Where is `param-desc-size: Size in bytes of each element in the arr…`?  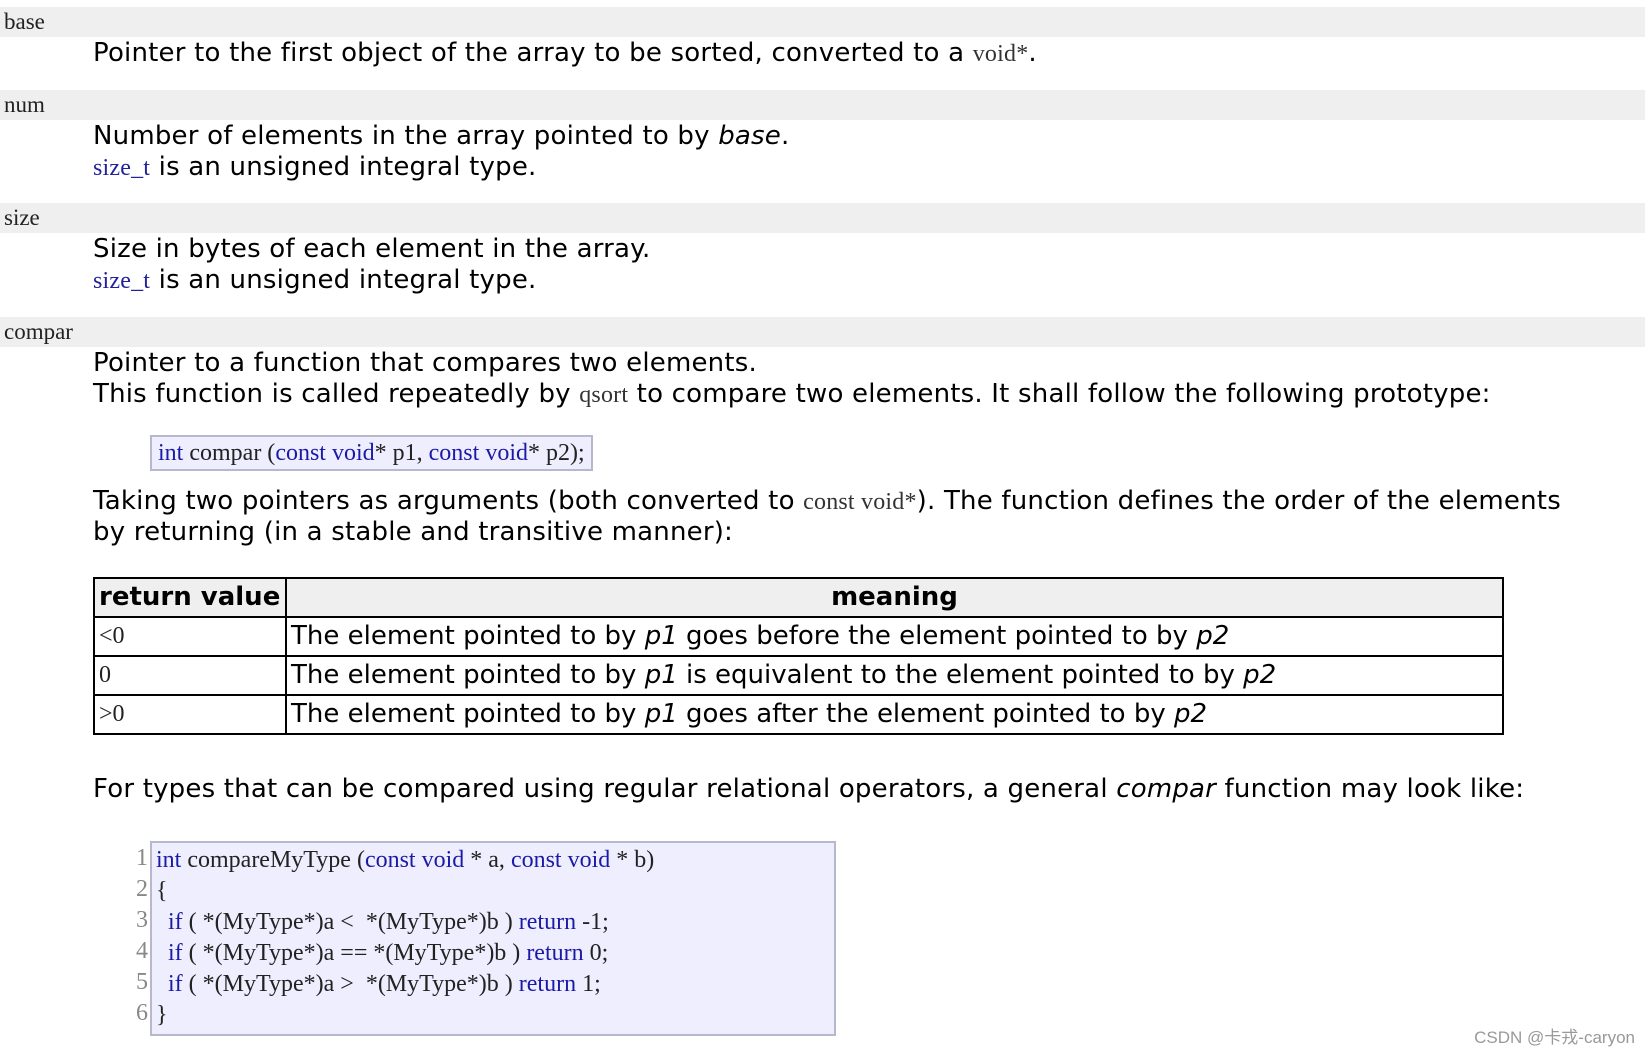
param-desc-size: Size in bytes of each element in the arr… is located at coordinates (372, 249).